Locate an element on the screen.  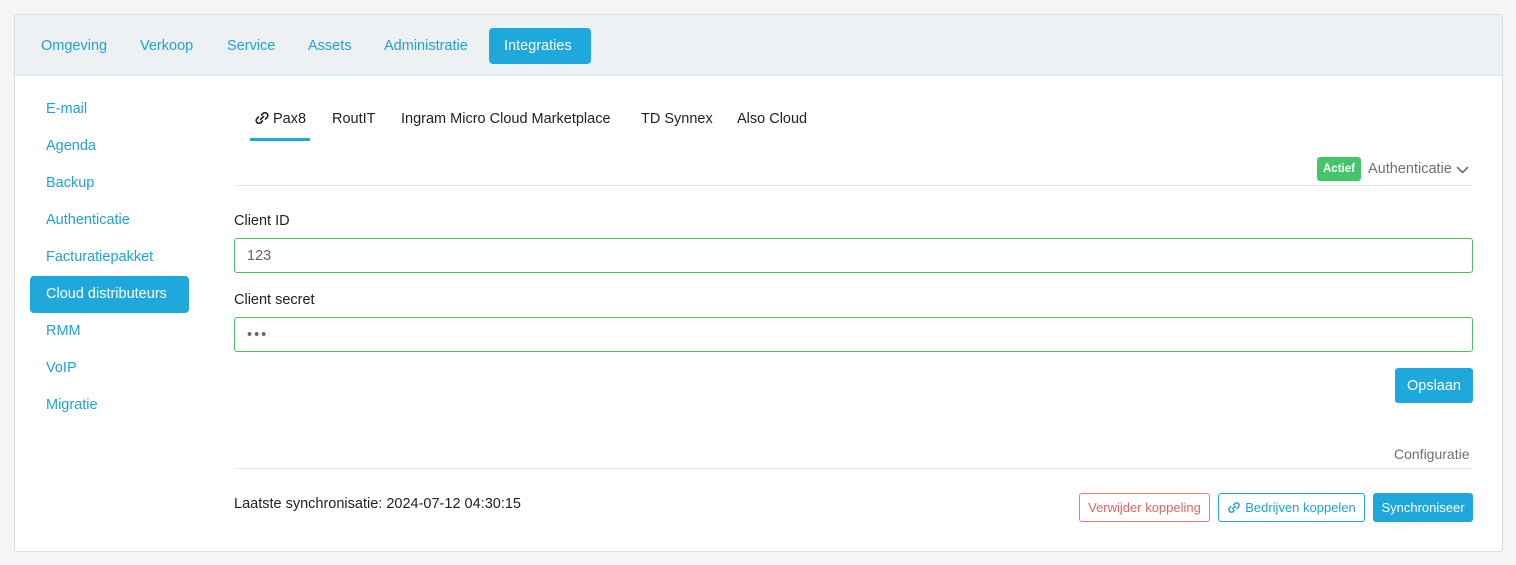
topnav-service: Service is located at coordinates (251, 46).